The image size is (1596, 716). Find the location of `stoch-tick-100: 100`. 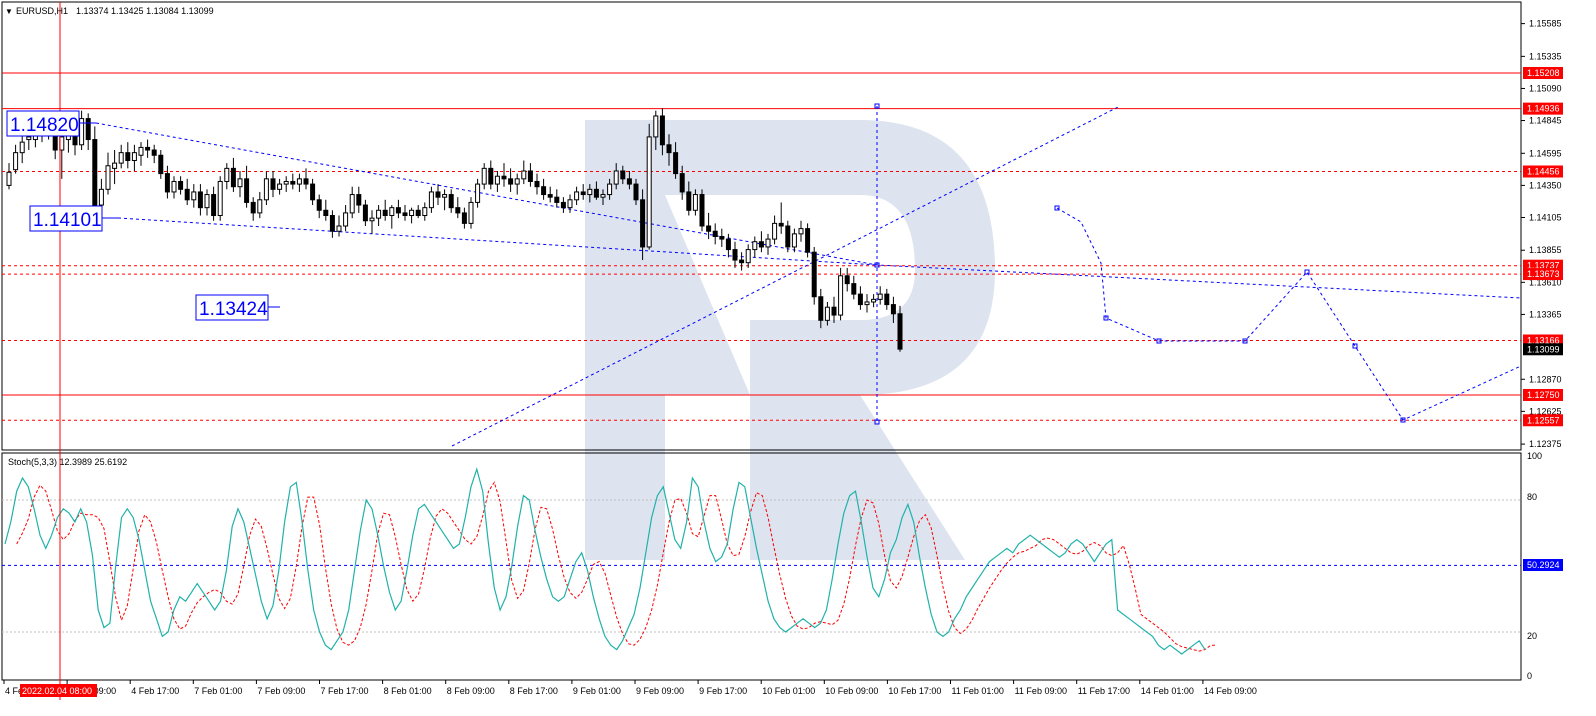

stoch-tick-100: 100 is located at coordinates (1534, 456).